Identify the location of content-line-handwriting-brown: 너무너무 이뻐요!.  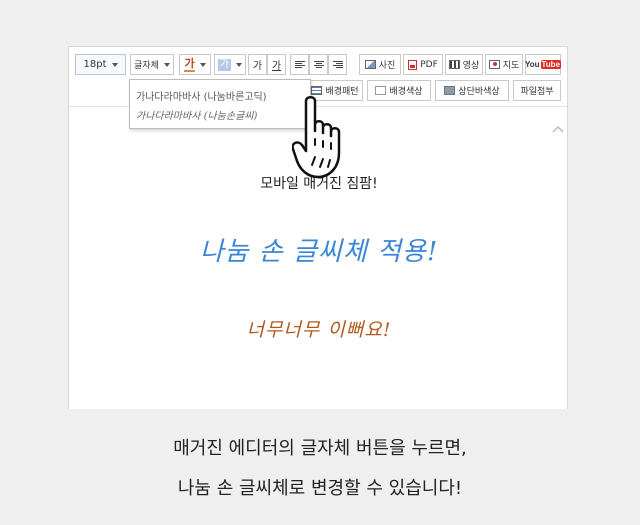
(319, 330).